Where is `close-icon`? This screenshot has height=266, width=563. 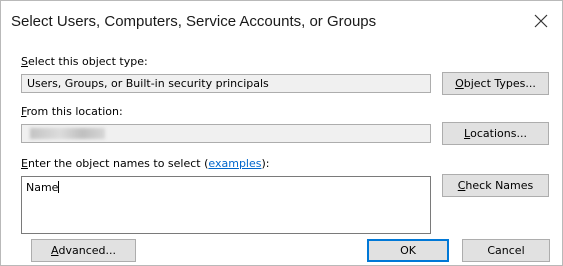
close-icon is located at coordinates (541, 21).